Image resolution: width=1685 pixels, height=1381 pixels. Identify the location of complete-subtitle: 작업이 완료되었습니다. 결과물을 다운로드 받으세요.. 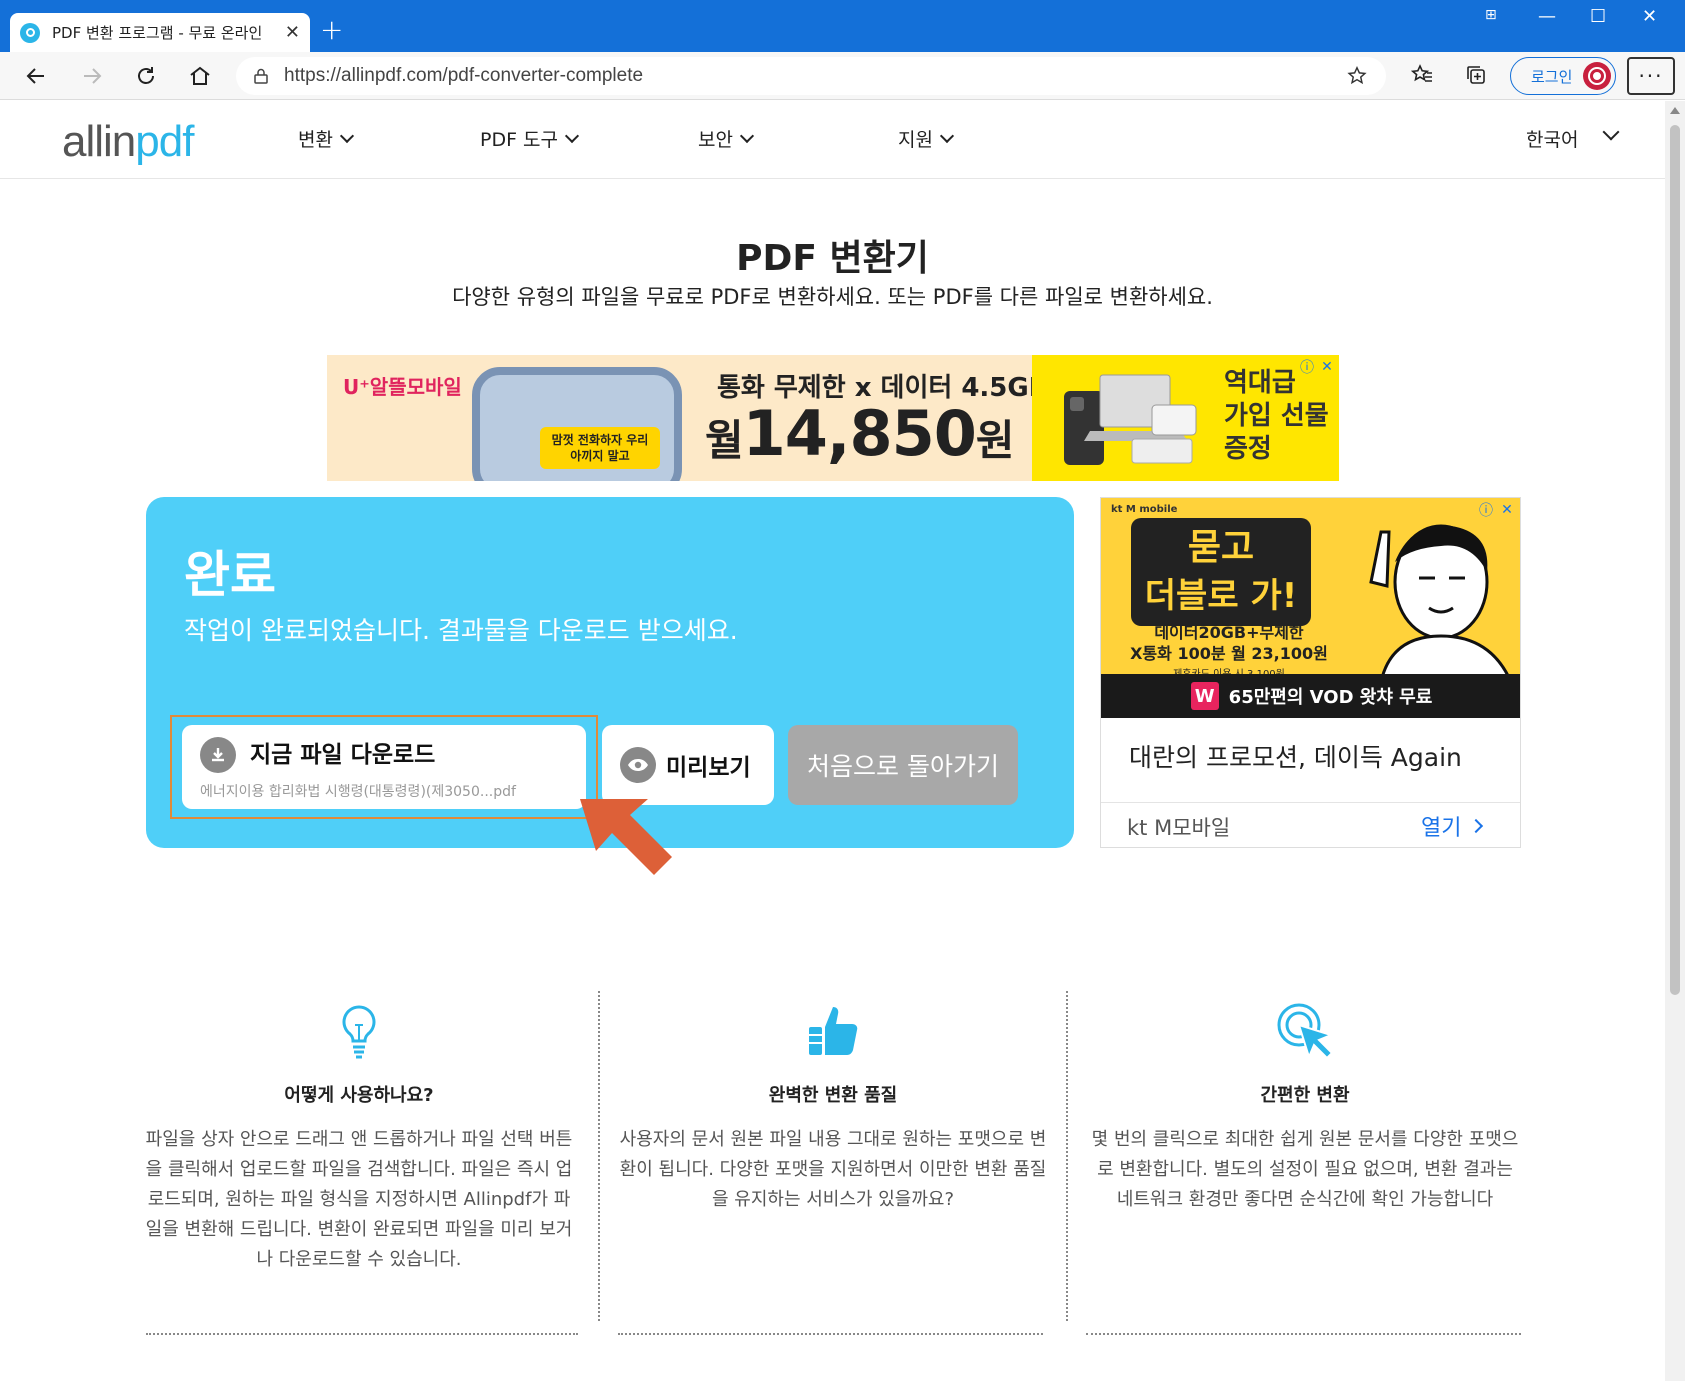
(461, 630).